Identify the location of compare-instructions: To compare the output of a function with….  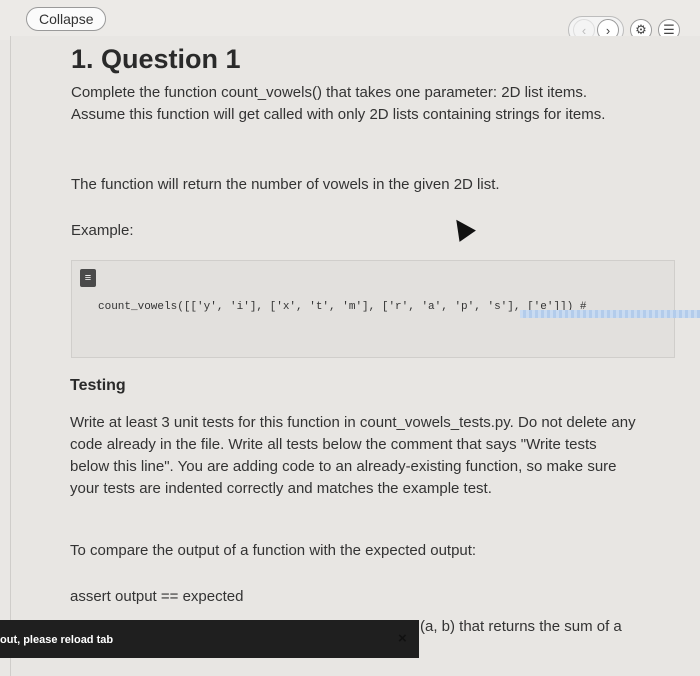
(273, 550).